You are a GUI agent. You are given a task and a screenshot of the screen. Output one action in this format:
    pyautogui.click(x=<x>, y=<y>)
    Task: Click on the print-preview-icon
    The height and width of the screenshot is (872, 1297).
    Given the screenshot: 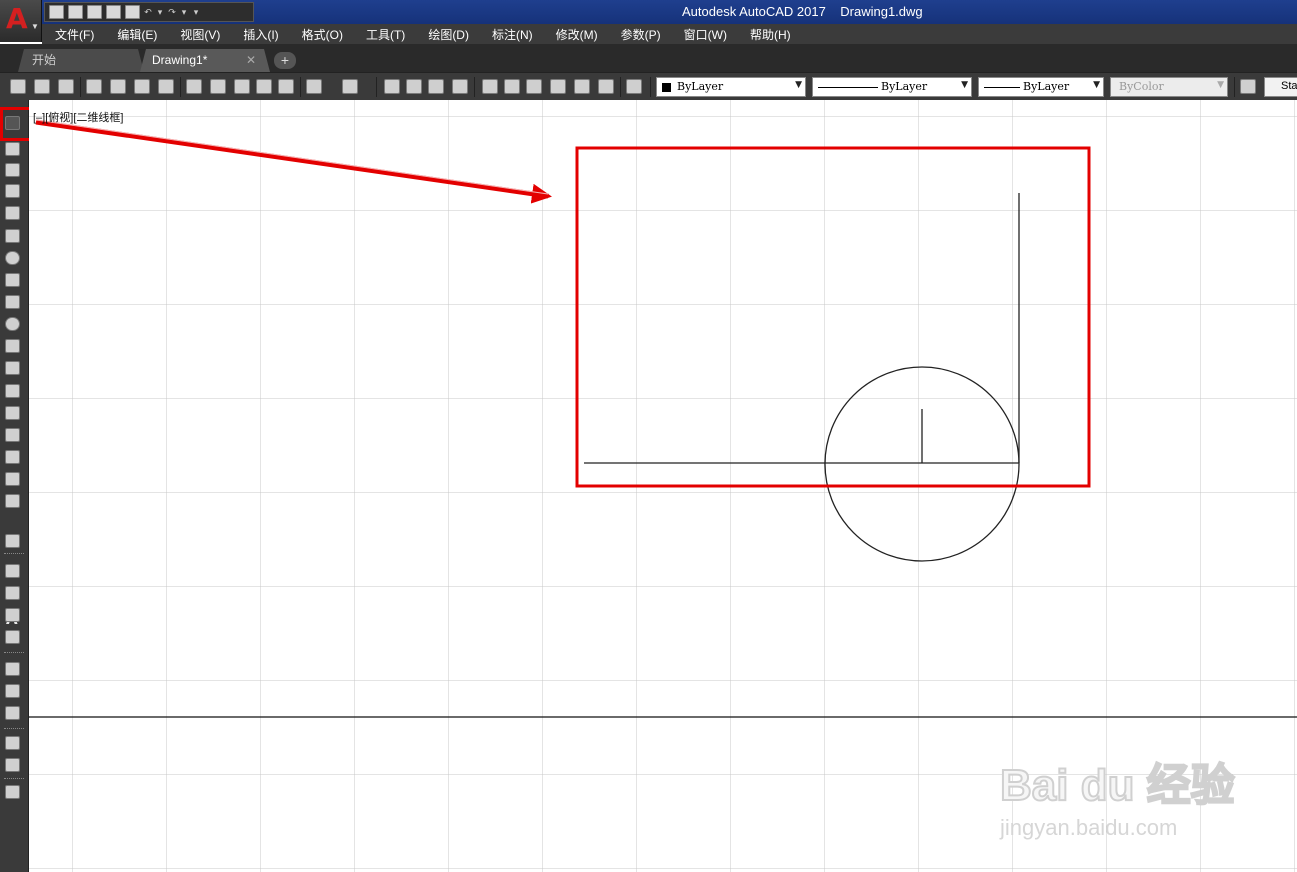 What is the action you would take?
    pyautogui.click(x=118, y=86)
    